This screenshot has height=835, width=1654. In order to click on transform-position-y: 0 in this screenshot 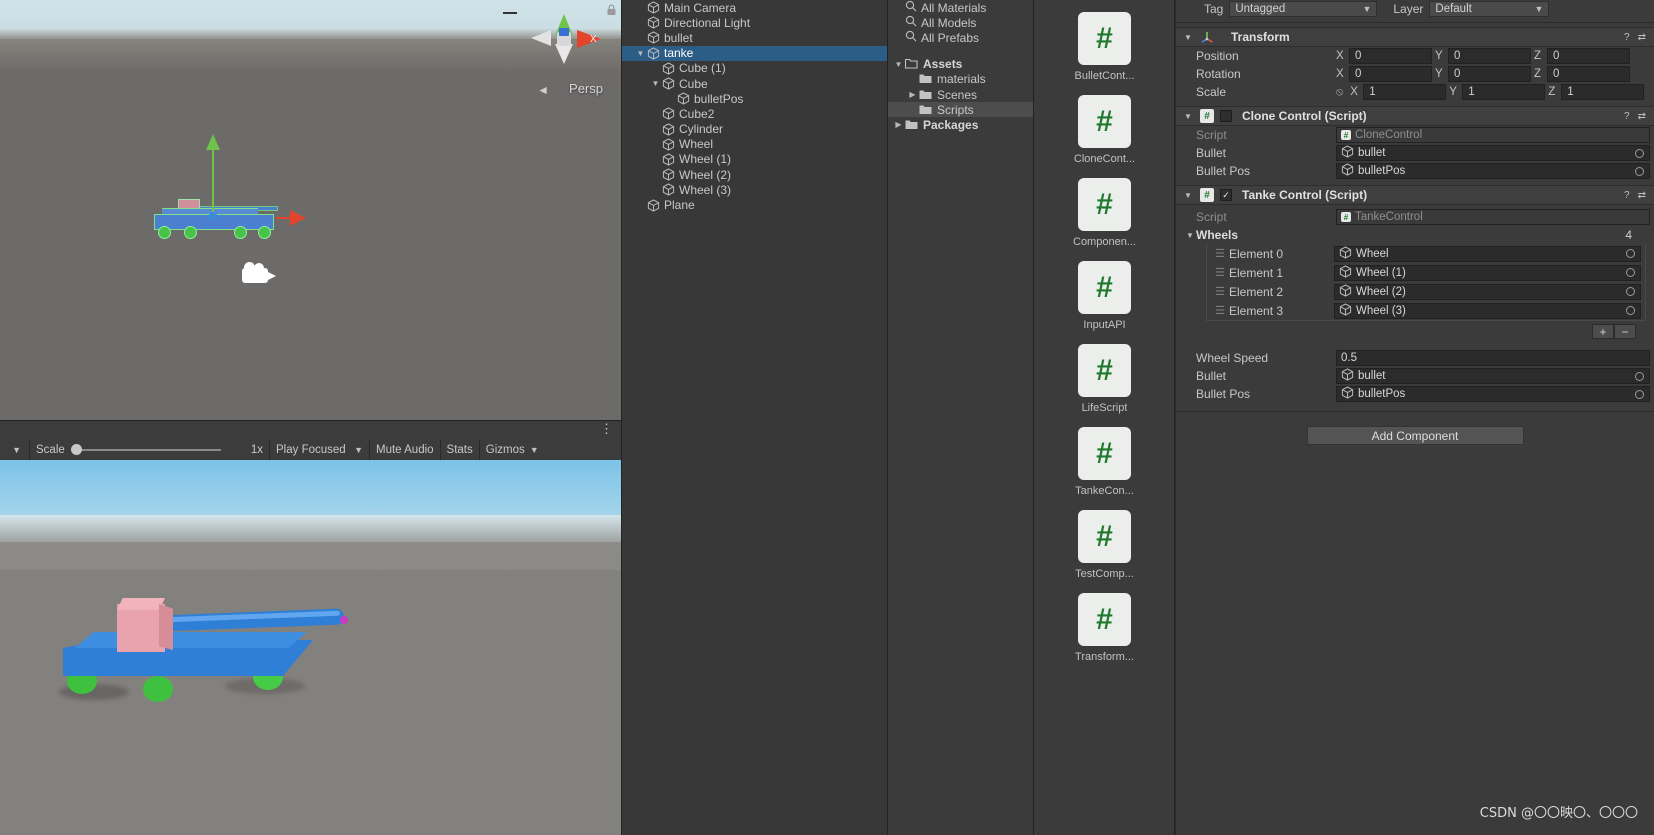, I will do `click(1489, 56)`.